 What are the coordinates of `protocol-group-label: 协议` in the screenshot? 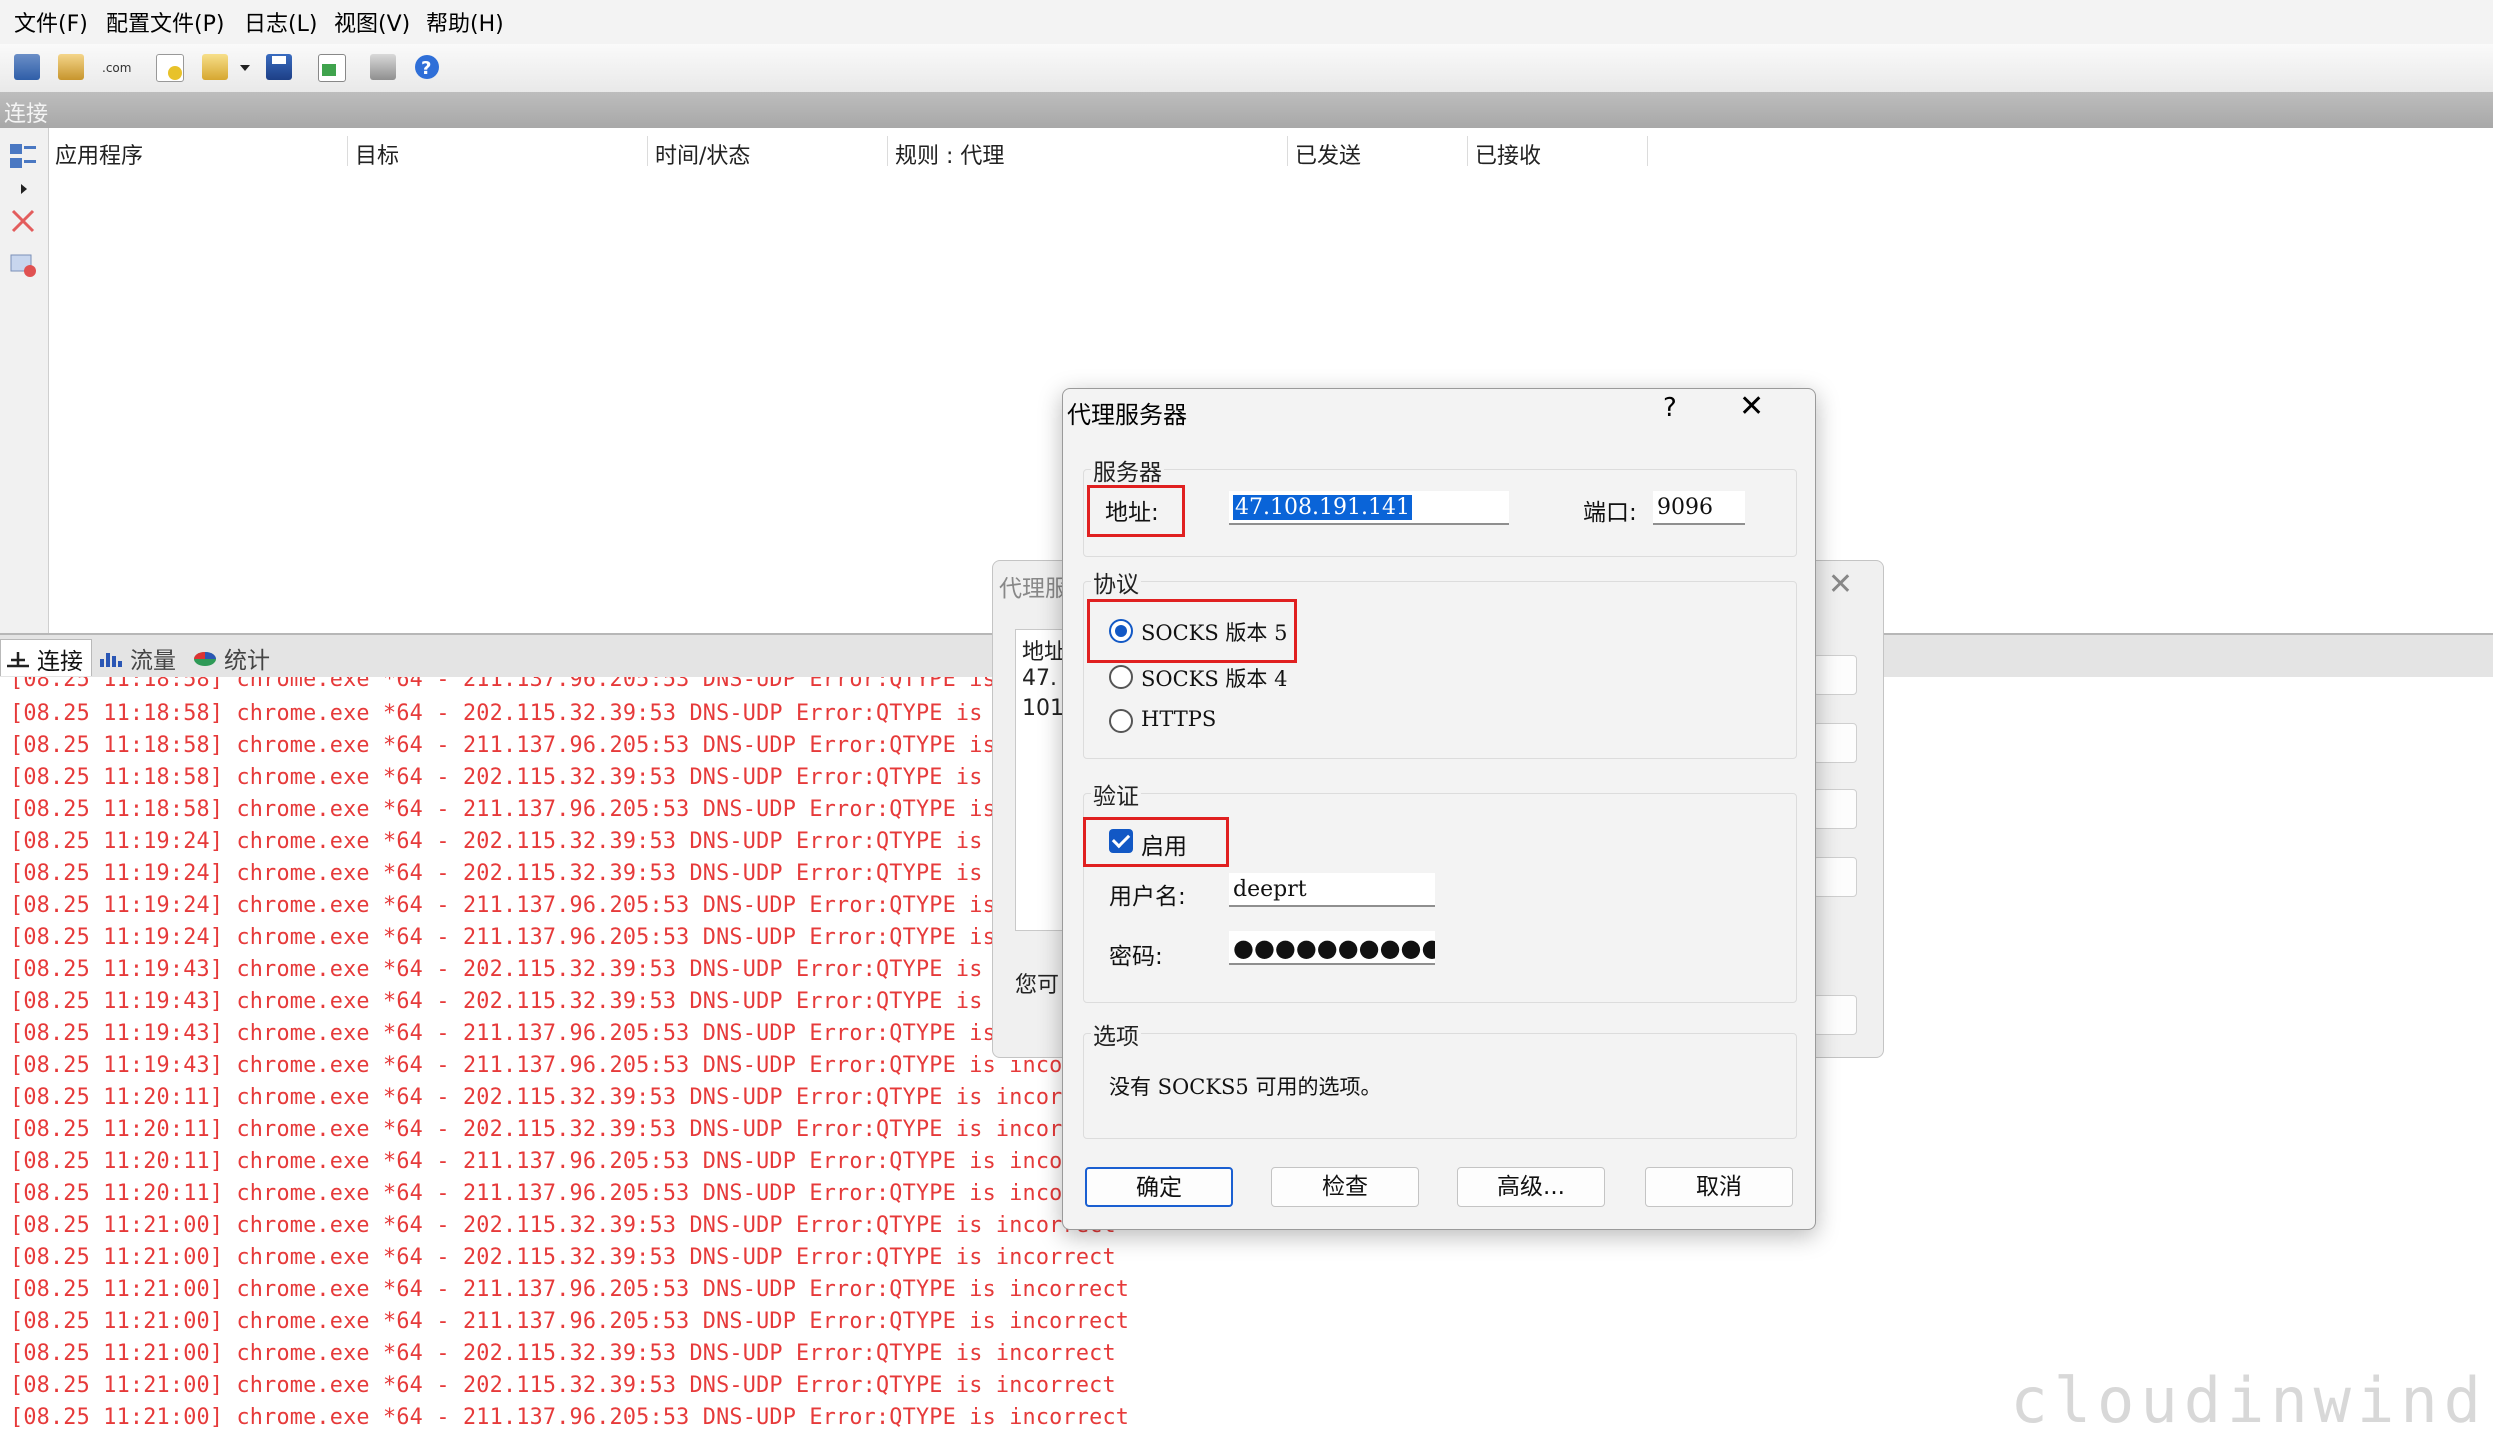 It's located at (1116, 582).